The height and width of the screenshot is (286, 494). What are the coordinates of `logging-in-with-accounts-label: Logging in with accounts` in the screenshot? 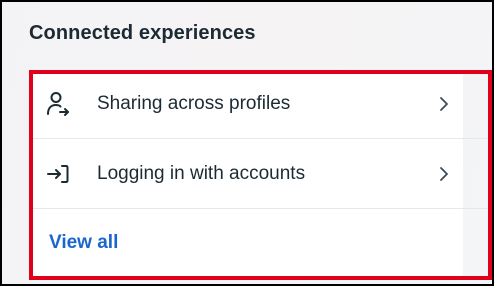 It's located at (201, 173).